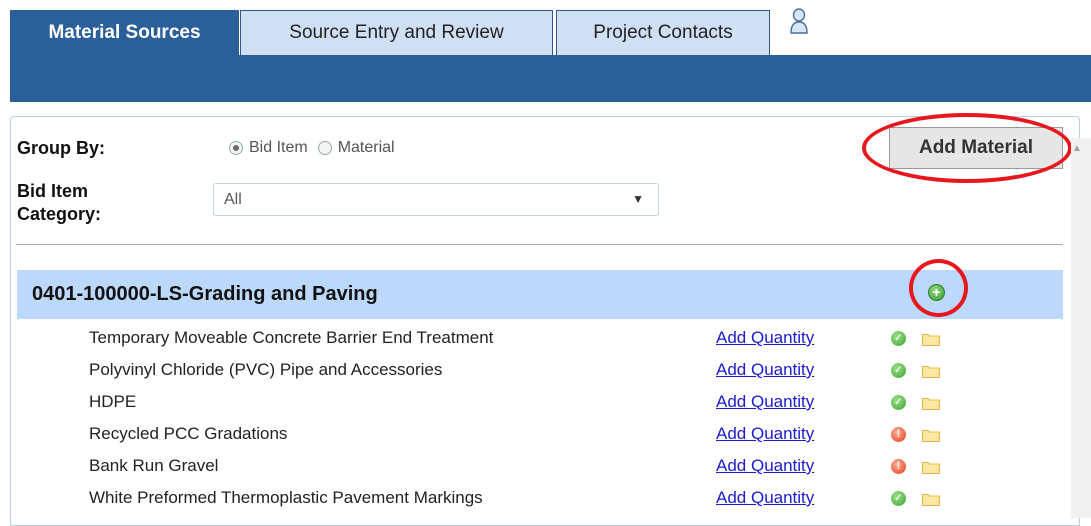 The width and height of the screenshot is (1091, 526). I want to click on radio-bid-item-label: Bid Item, so click(278, 148).